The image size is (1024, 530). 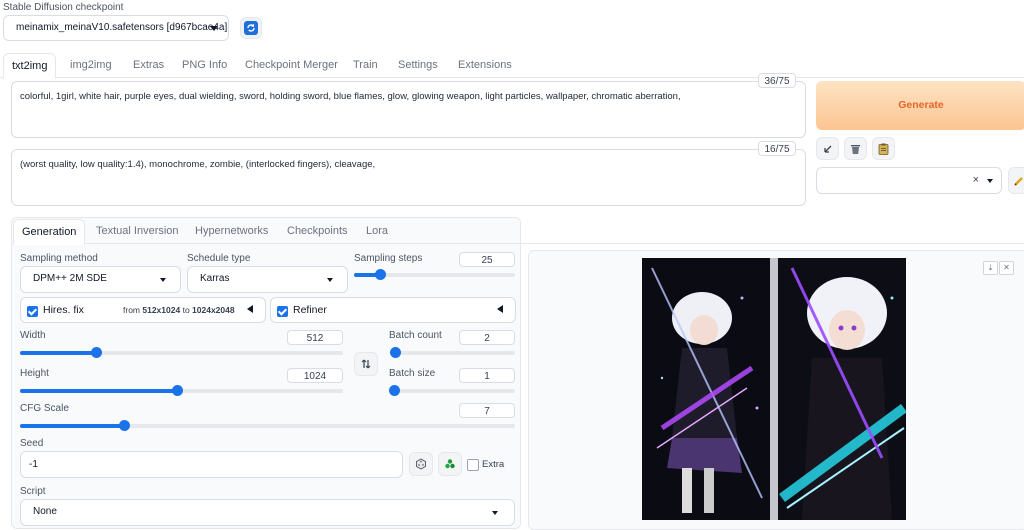 I want to click on cfg-scale-input: 7, so click(x=487, y=410).